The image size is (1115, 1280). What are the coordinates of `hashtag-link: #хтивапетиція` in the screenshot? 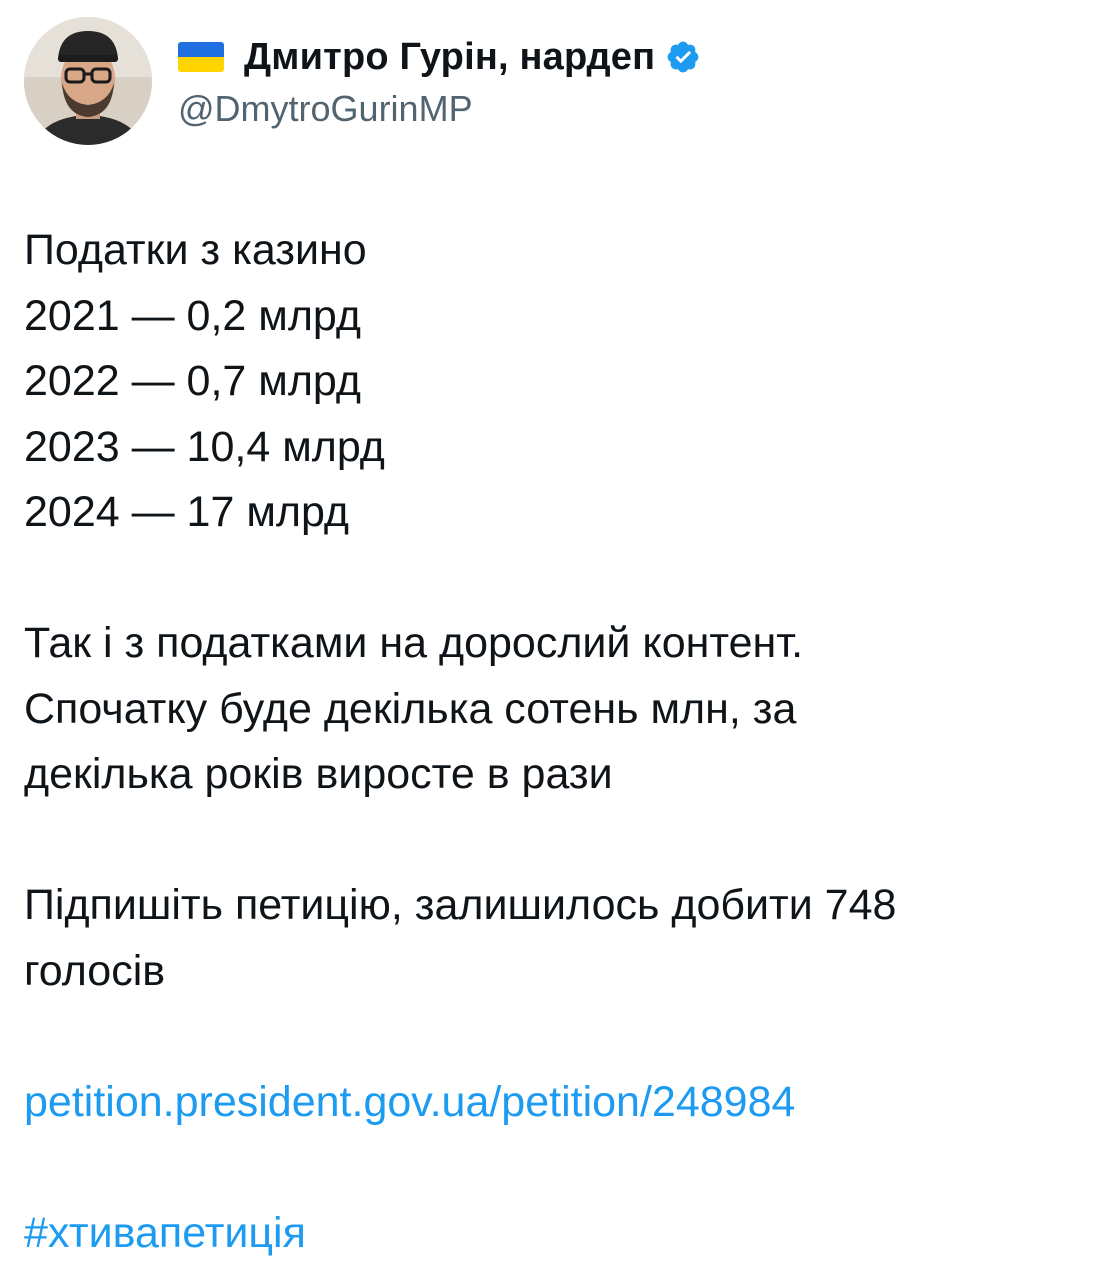 It's located at (165, 1233).